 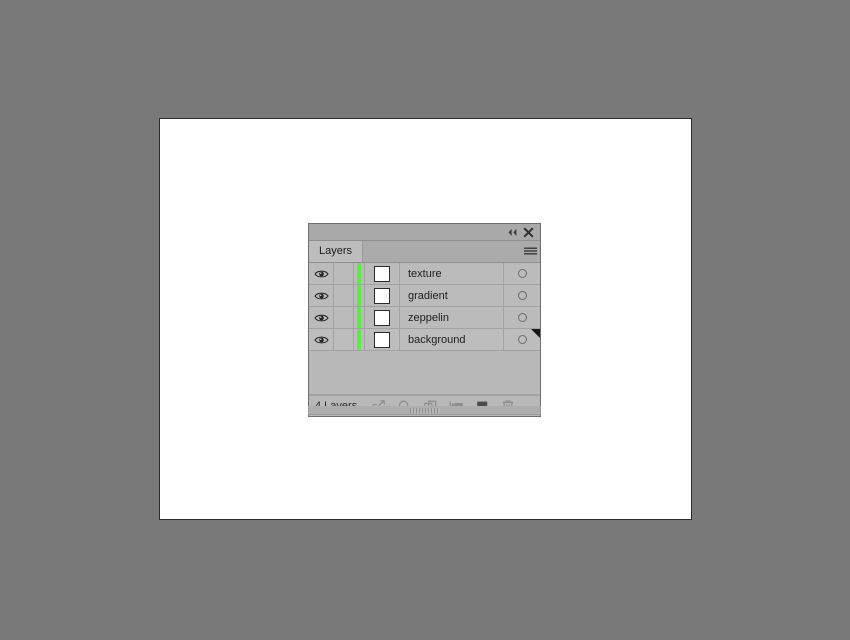 I want to click on table-row: gradient, so click(x=424, y=296).